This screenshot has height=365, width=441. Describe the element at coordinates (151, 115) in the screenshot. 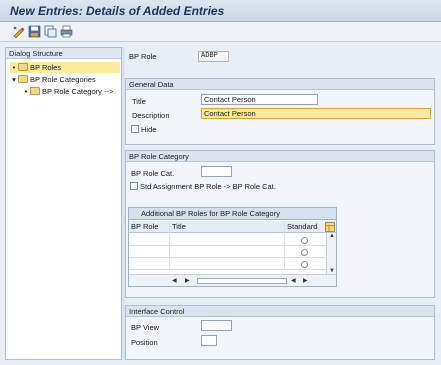

I see `description-label: Description` at that location.